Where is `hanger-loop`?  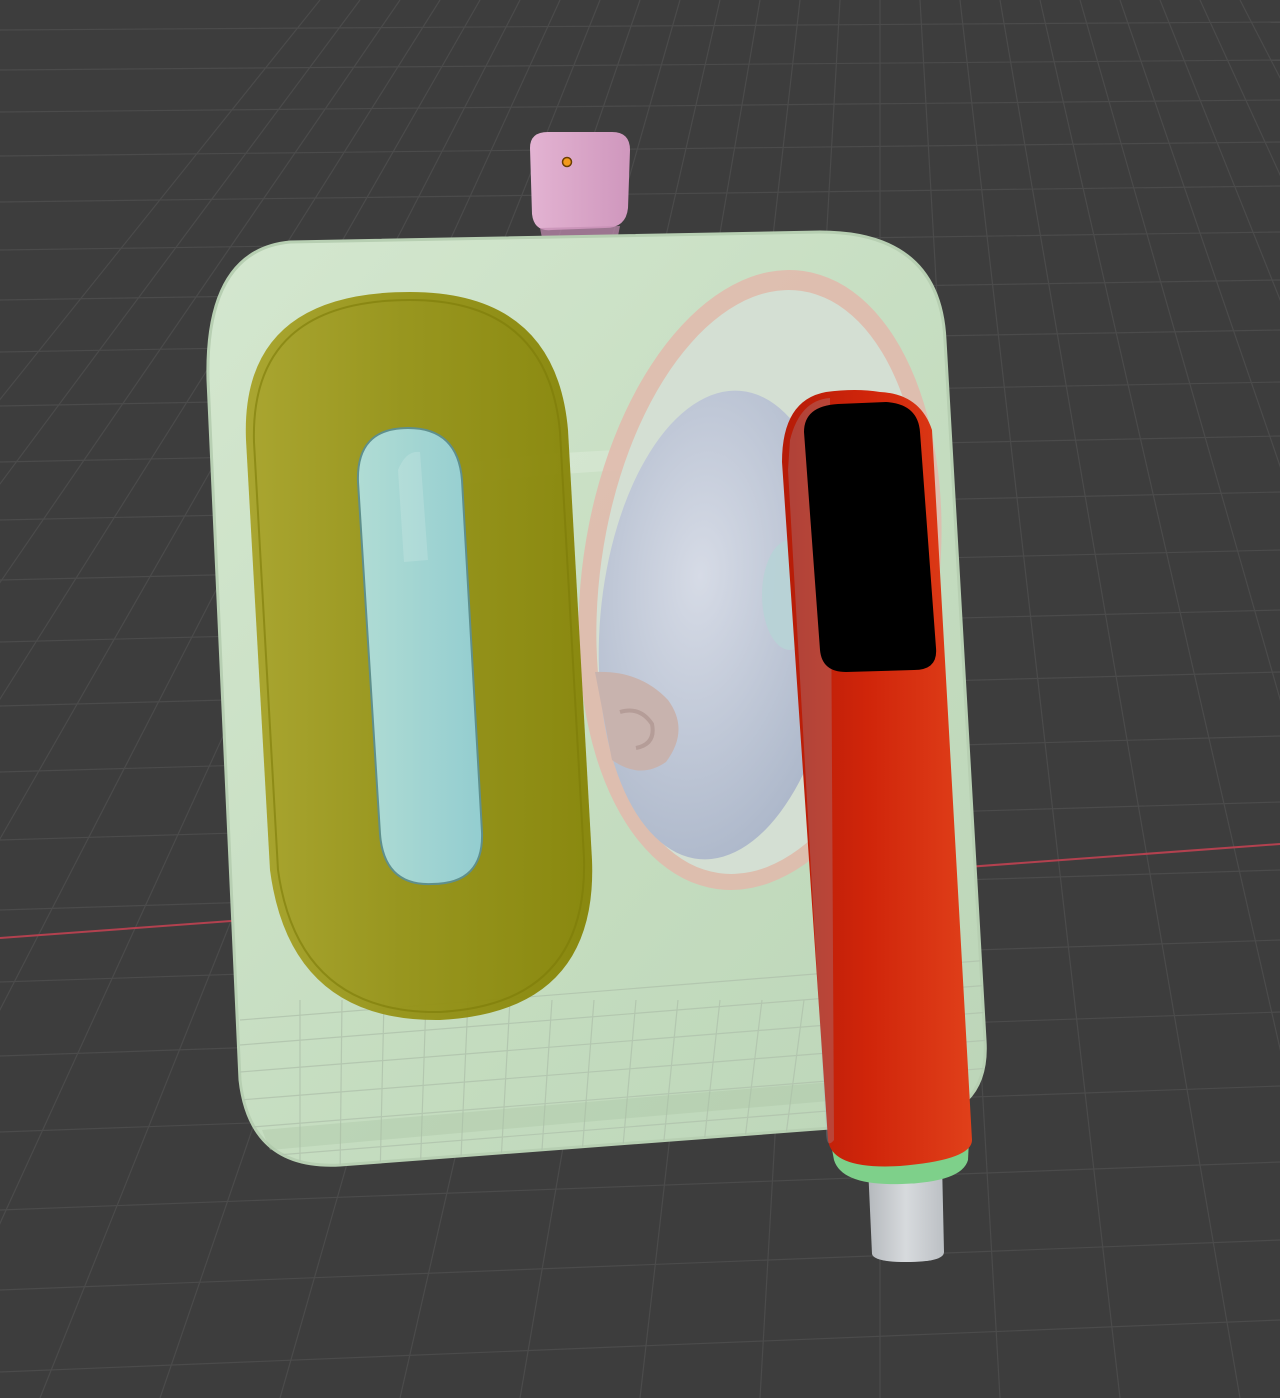
hanger-loop is located at coordinates (580, 185).